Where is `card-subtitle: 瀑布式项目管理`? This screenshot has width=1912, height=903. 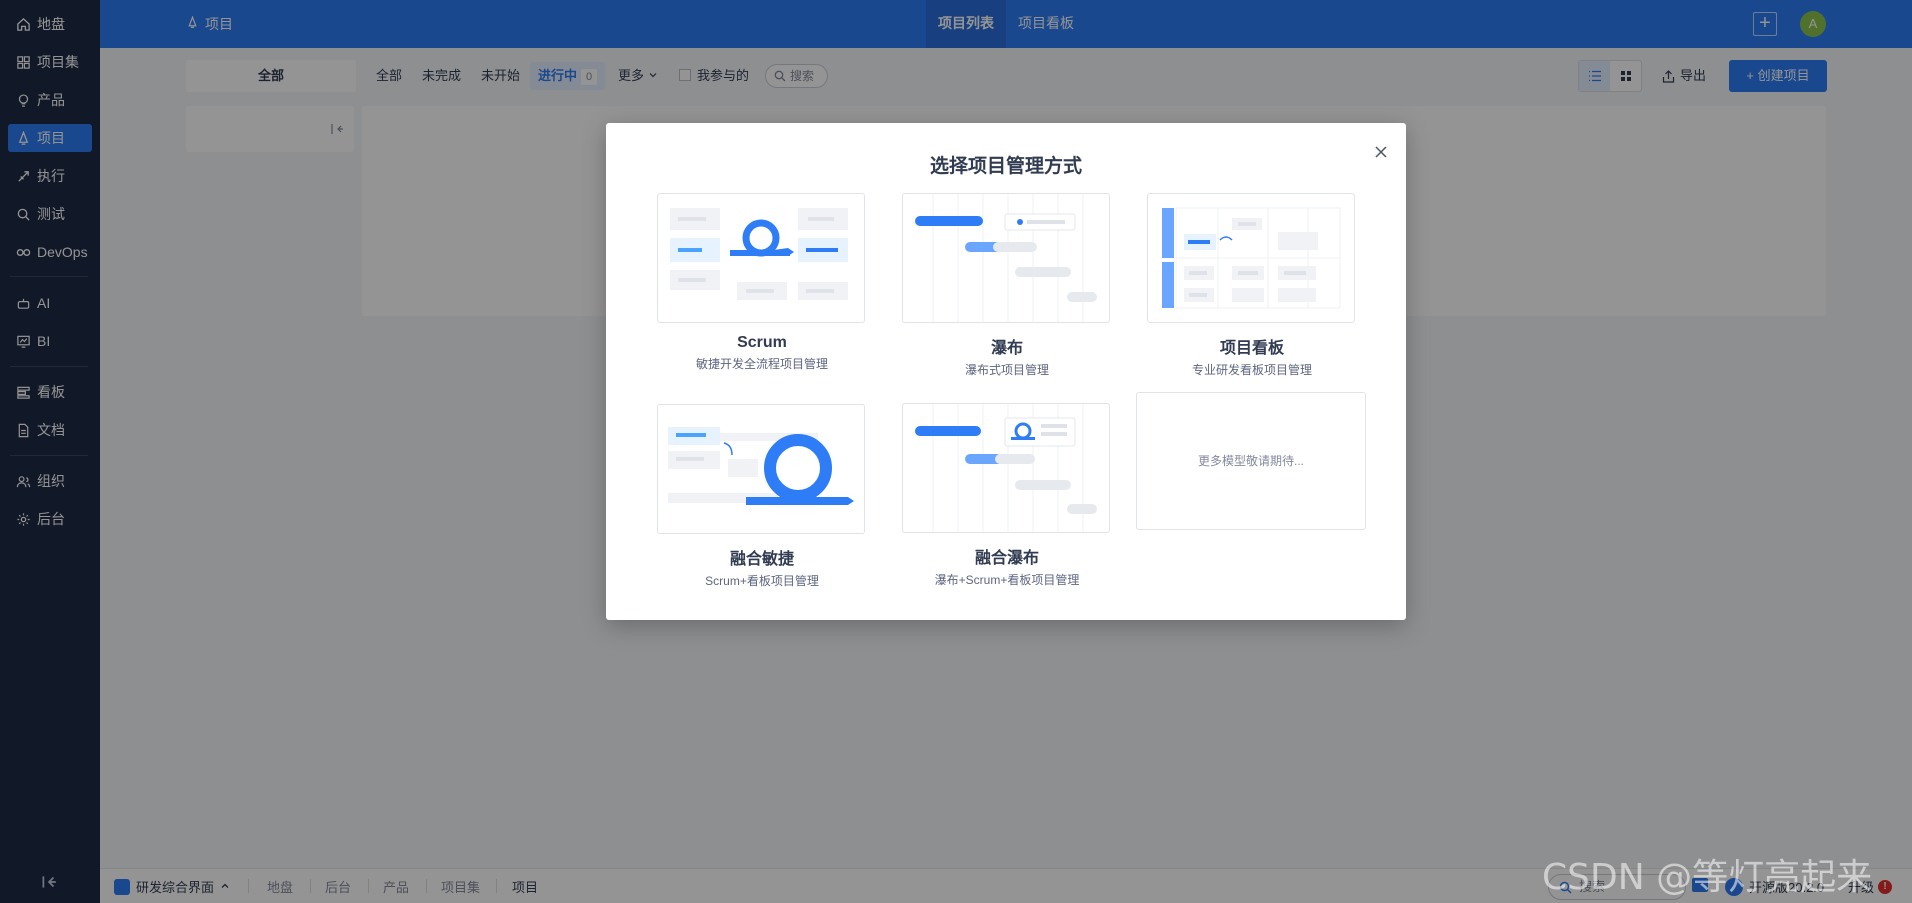
card-subtitle: 瀑布式项目管理 is located at coordinates (1006, 370).